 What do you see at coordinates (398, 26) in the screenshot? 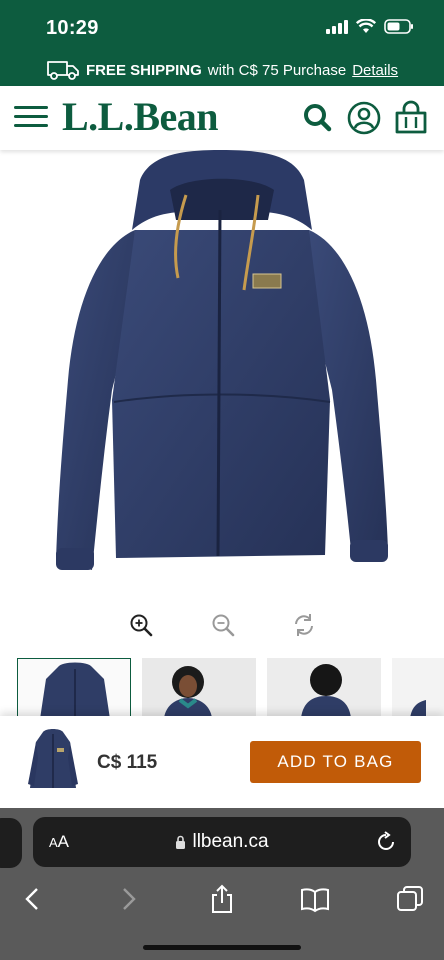
I see `battery-icon` at bounding box center [398, 26].